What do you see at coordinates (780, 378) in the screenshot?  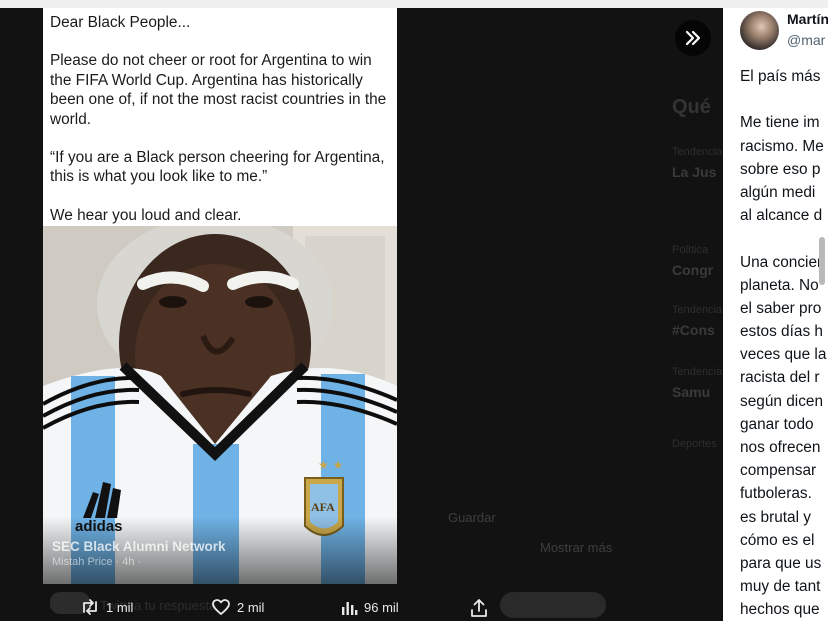 I see `tweet-body-line: racista del r` at bounding box center [780, 378].